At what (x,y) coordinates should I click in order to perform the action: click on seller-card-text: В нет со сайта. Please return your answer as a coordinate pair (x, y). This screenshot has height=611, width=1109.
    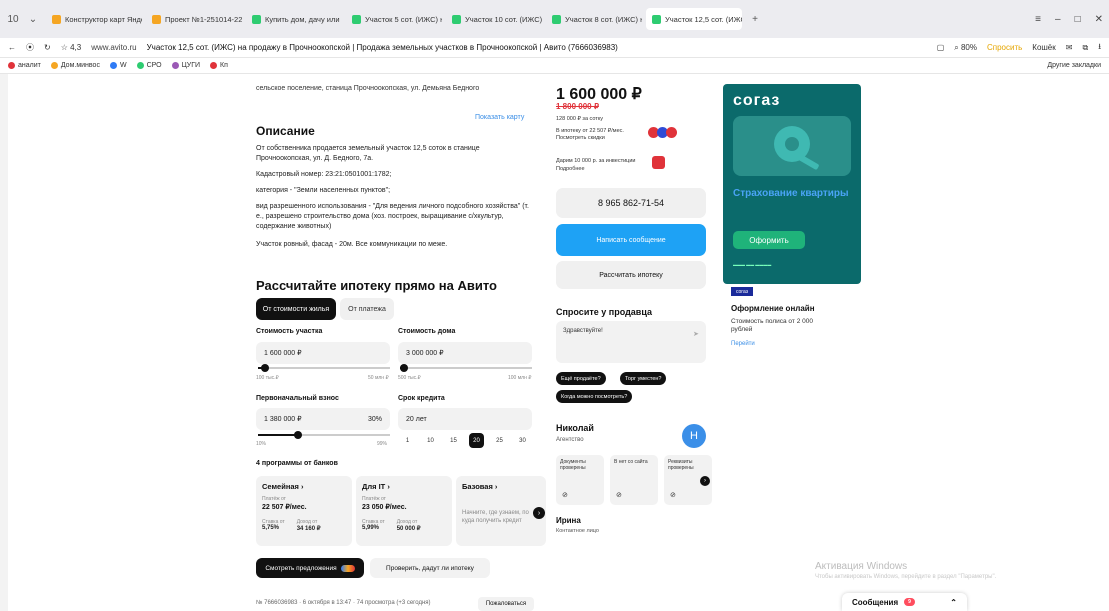
    Looking at the image, I should click on (631, 462).